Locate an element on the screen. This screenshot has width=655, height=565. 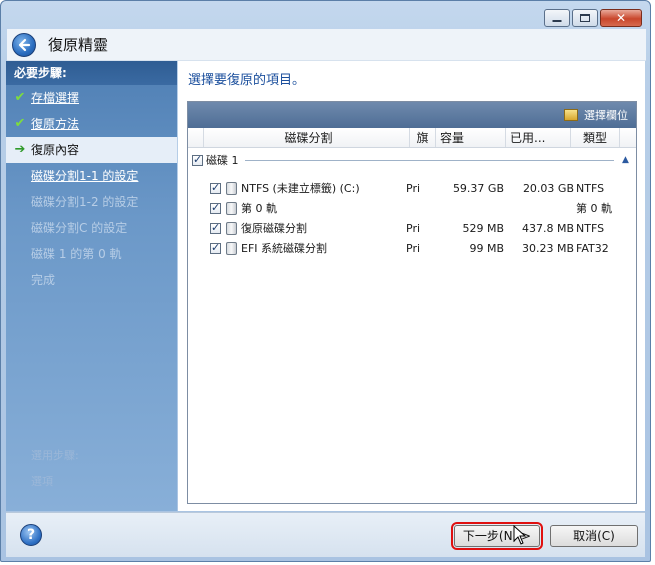
title-bar: 復原精靈 is located at coordinates (326, 45).